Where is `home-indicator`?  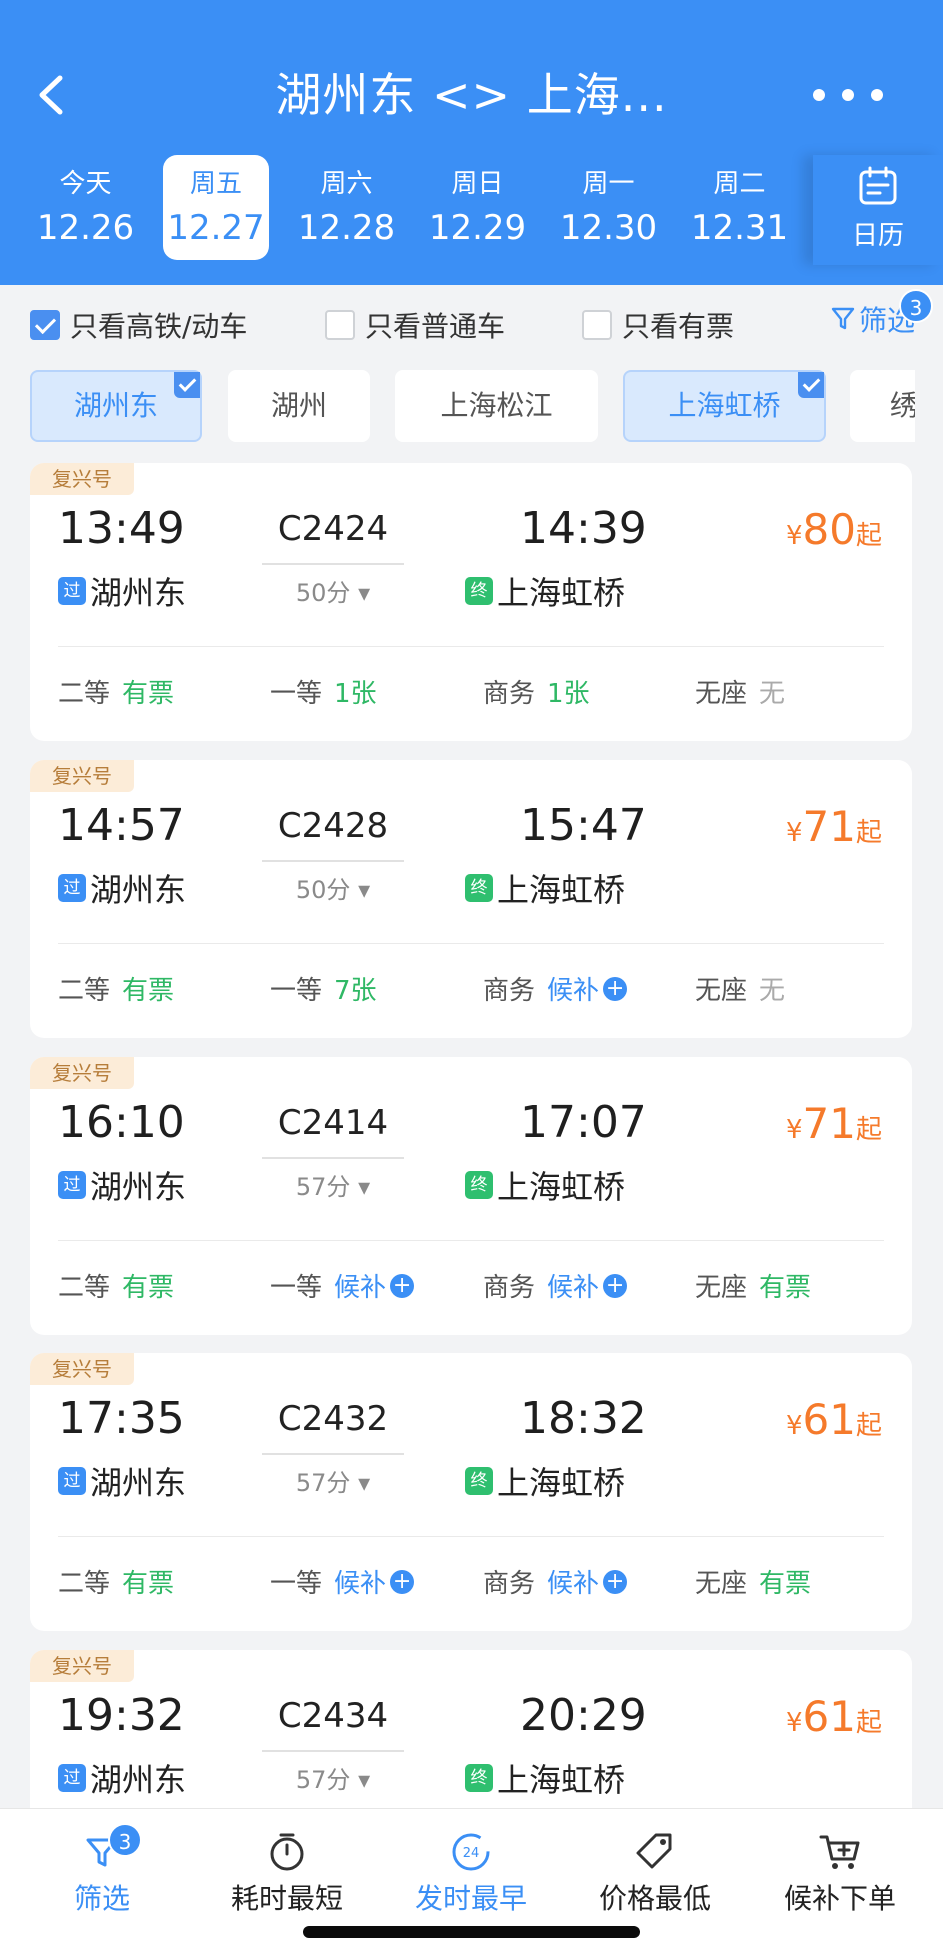 home-indicator is located at coordinates (471, 1932).